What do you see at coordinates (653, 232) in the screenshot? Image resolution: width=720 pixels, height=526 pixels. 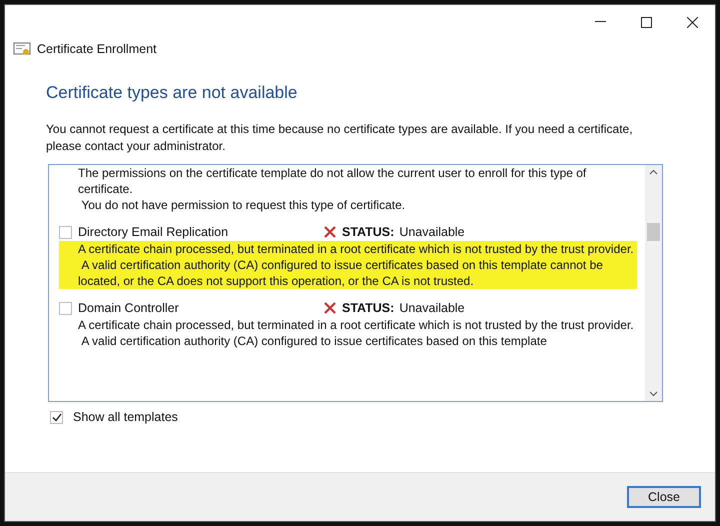 I see `scroll-thumb` at bounding box center [653, 232].